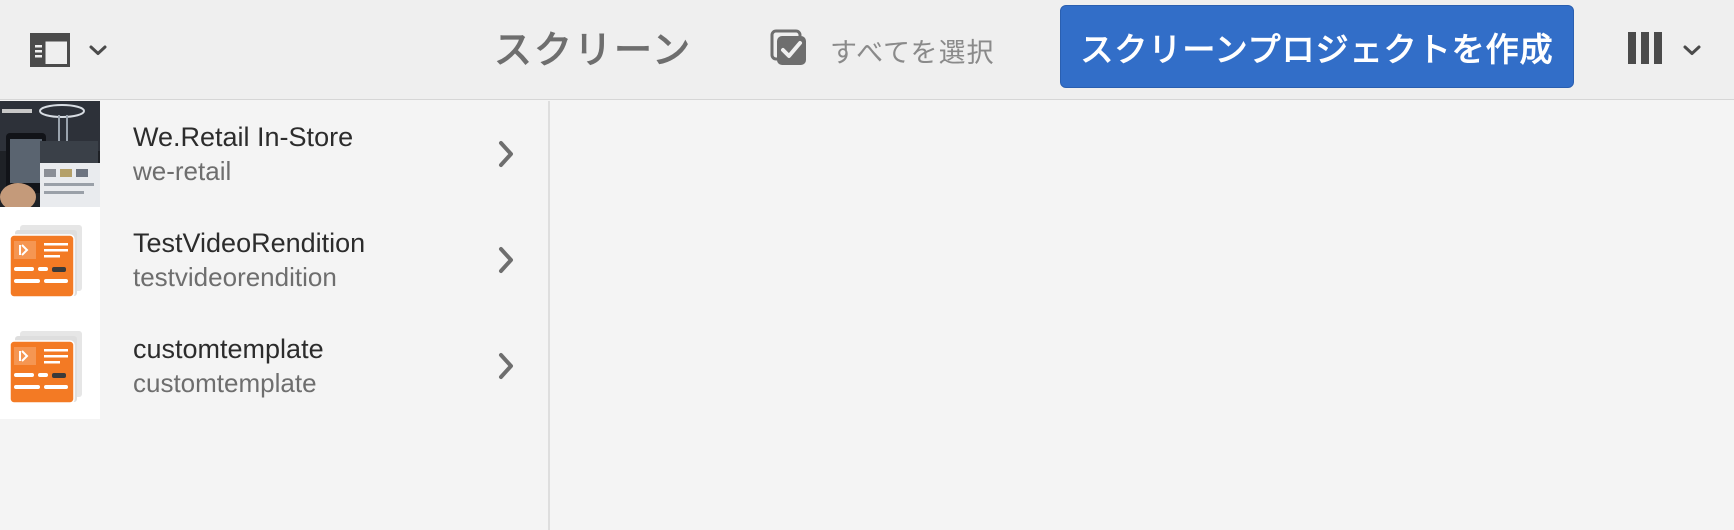  Describe the element at coordinates (235, 277) in the screenshot. I see `list-item-subtitle: testvideorendition` at that location.